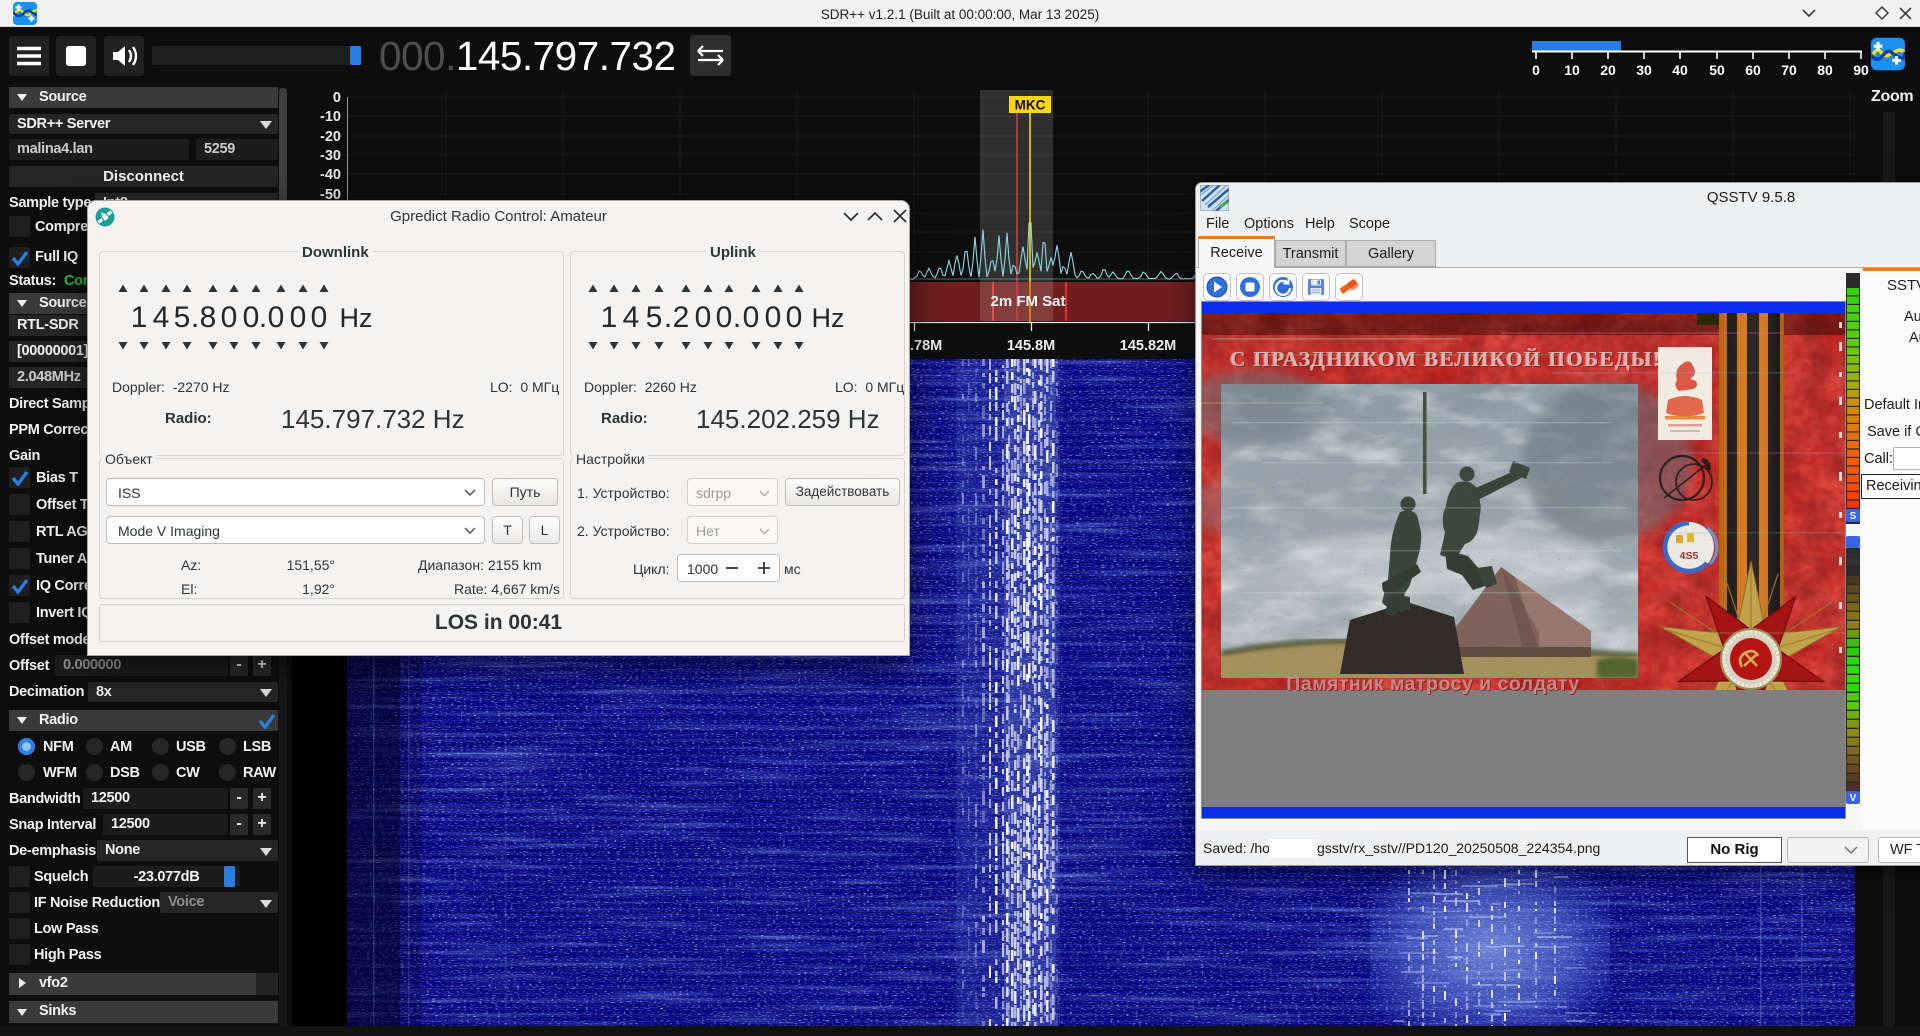  I want to click on svg-text: MKC, so click(1030, 105).